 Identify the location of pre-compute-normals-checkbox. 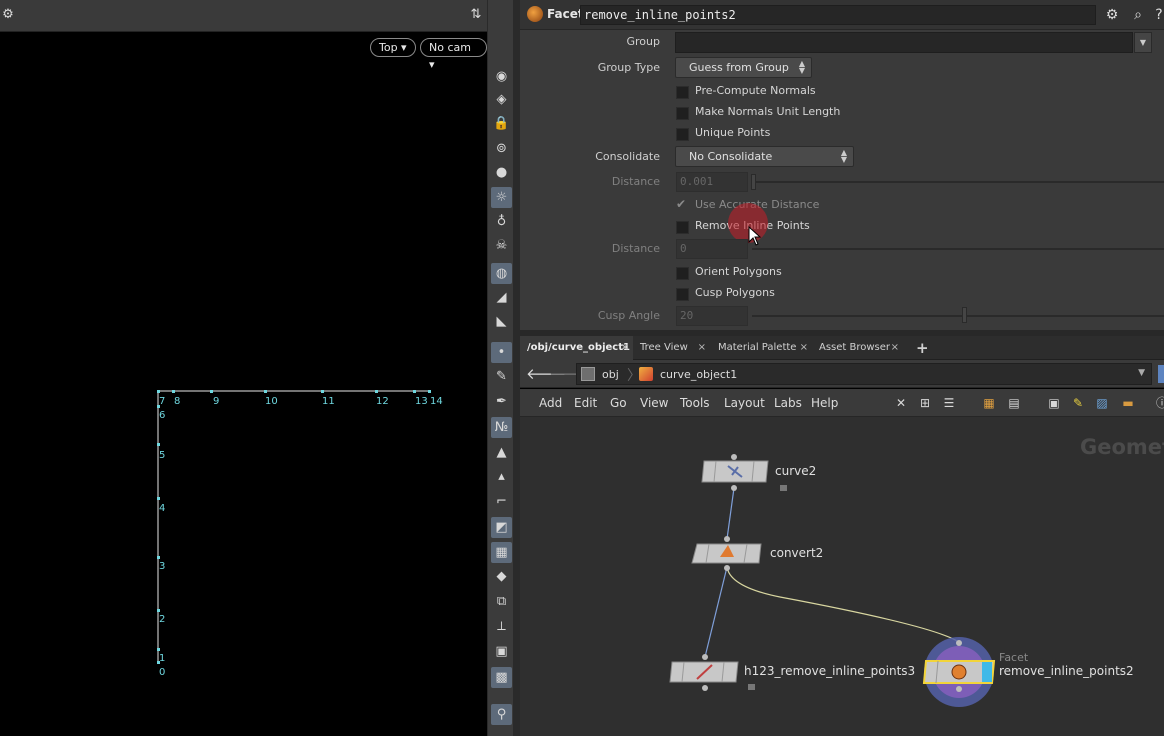
(682, 92).